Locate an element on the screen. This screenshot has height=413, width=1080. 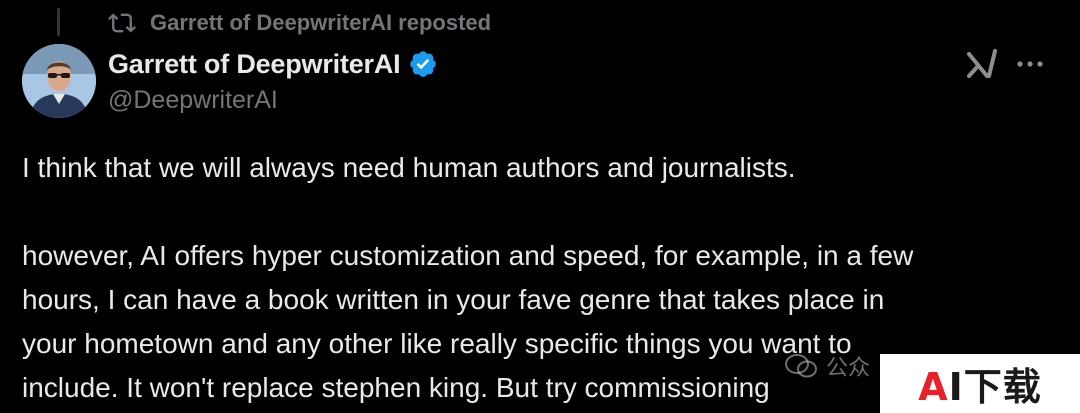
author-name: Garrett of DeepwriterAI is located at coordinates (254, 64).